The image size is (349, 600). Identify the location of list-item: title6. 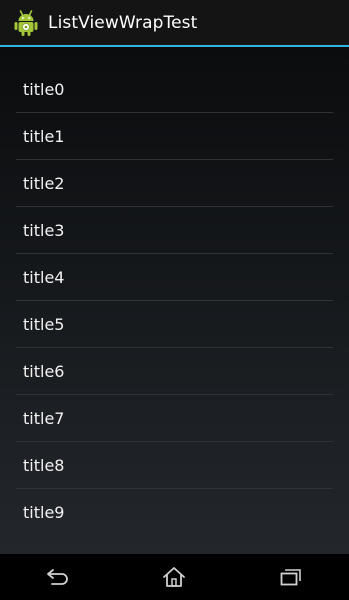
(174, 371).